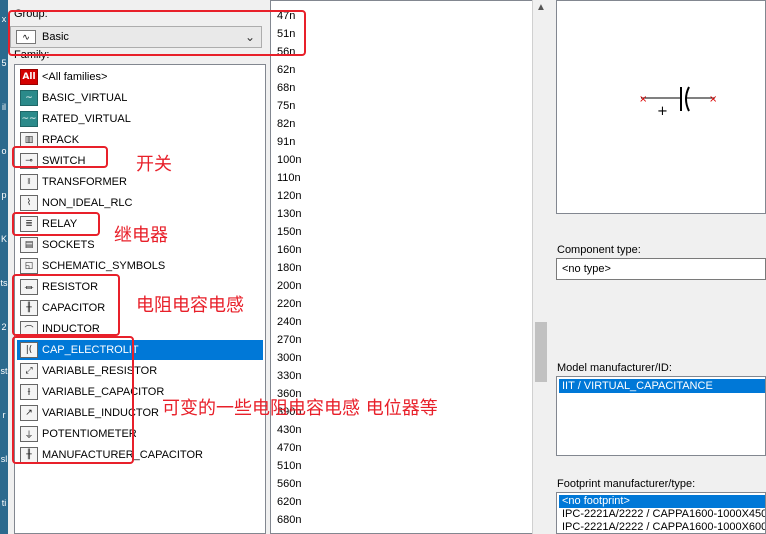 This screenshot has width=766, height=534. I want to click on family-label: SCHEMATIC_SYMBOLS, so click(104, 266).